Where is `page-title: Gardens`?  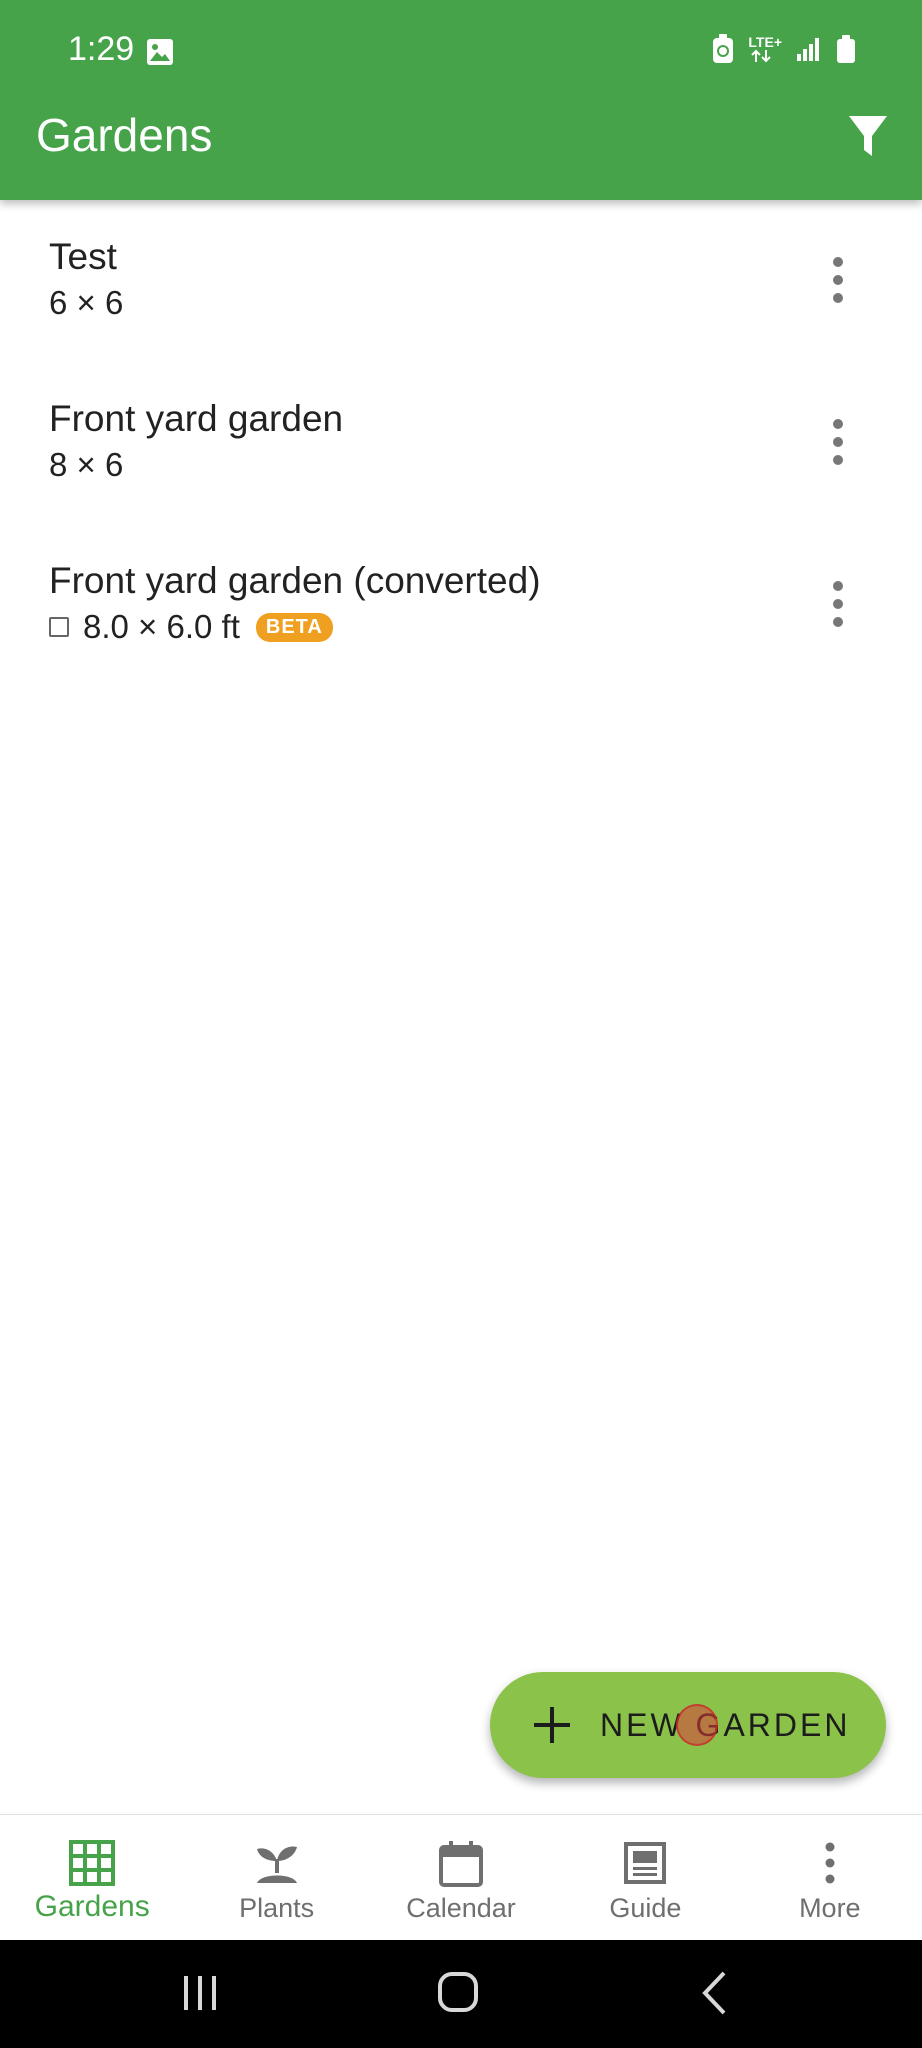
page-title: Gardens is located at coordinates (124, 135).